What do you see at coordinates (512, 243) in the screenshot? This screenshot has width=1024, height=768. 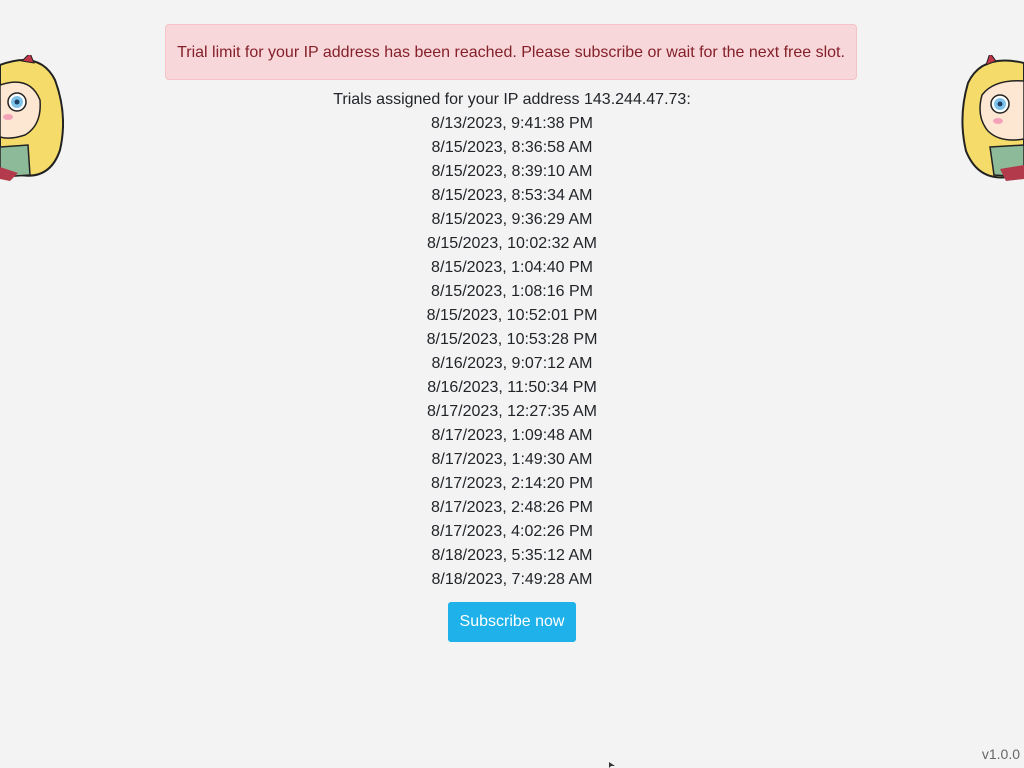 I see `trial-timestamp: 8/15/2023, 10:02:32 AM` at bounding box center [512, 243].